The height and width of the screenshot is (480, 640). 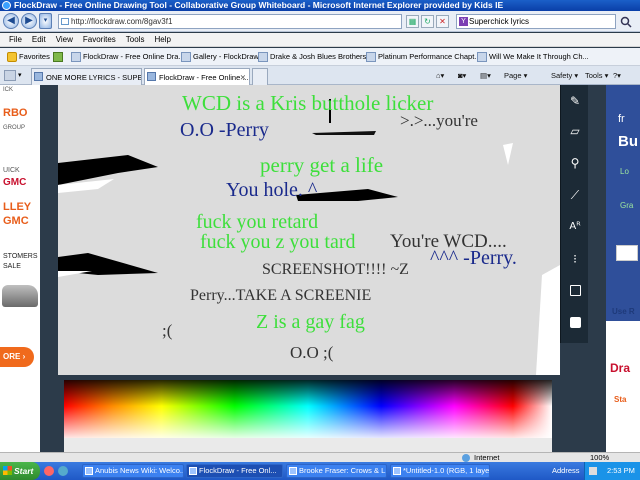 What do you see at coordinates (308, 409) in the screenshot?
I see `color-palette` at bounding box center [308, 409].